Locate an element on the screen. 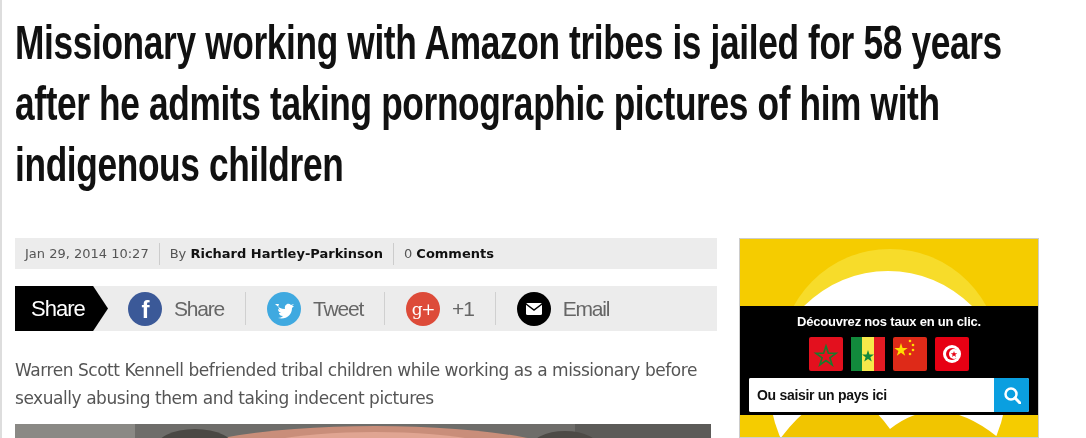 The height and width of the screenshot is (438, 1086). ad-tagline: Découvrez nos taux en un clic. is located at coordinates (889, 321).